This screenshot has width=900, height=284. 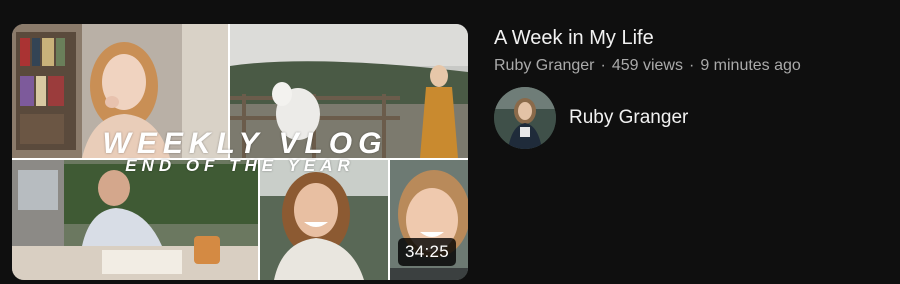 What do you see at coordinates (426, 252) in the screenshot?
I see `video-duration-badge: 34:25` at bounding box center [426, 252].